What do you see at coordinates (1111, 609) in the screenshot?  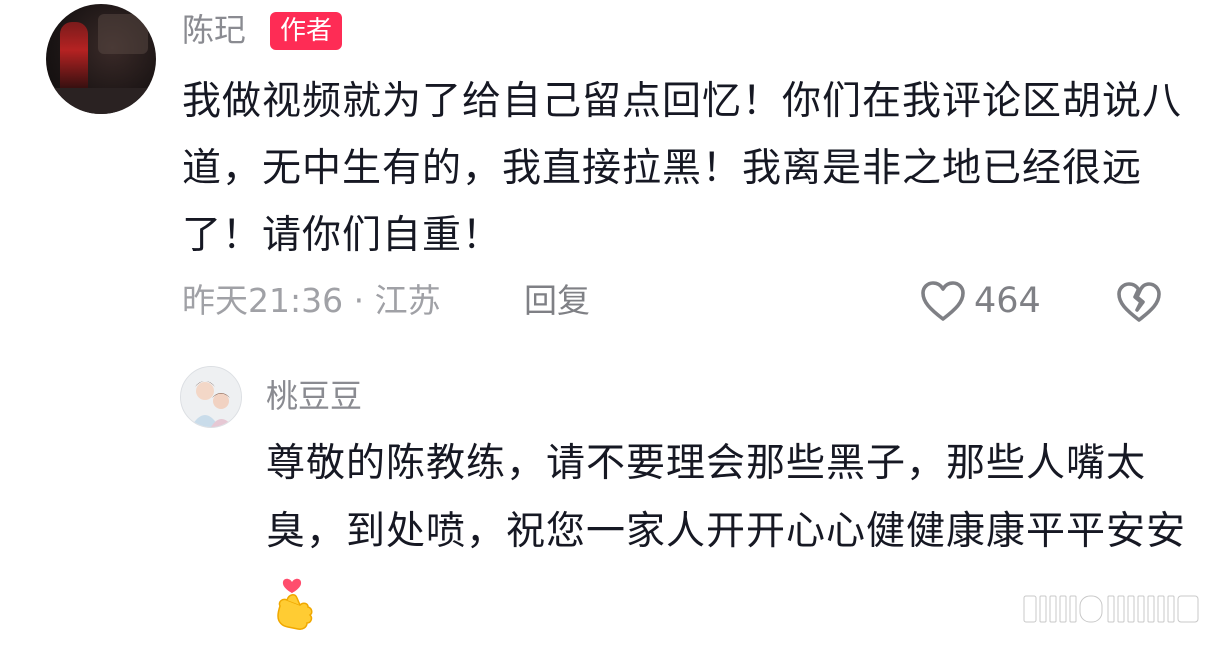 I see `watermark-logo` at bounding box center [1111, 609].